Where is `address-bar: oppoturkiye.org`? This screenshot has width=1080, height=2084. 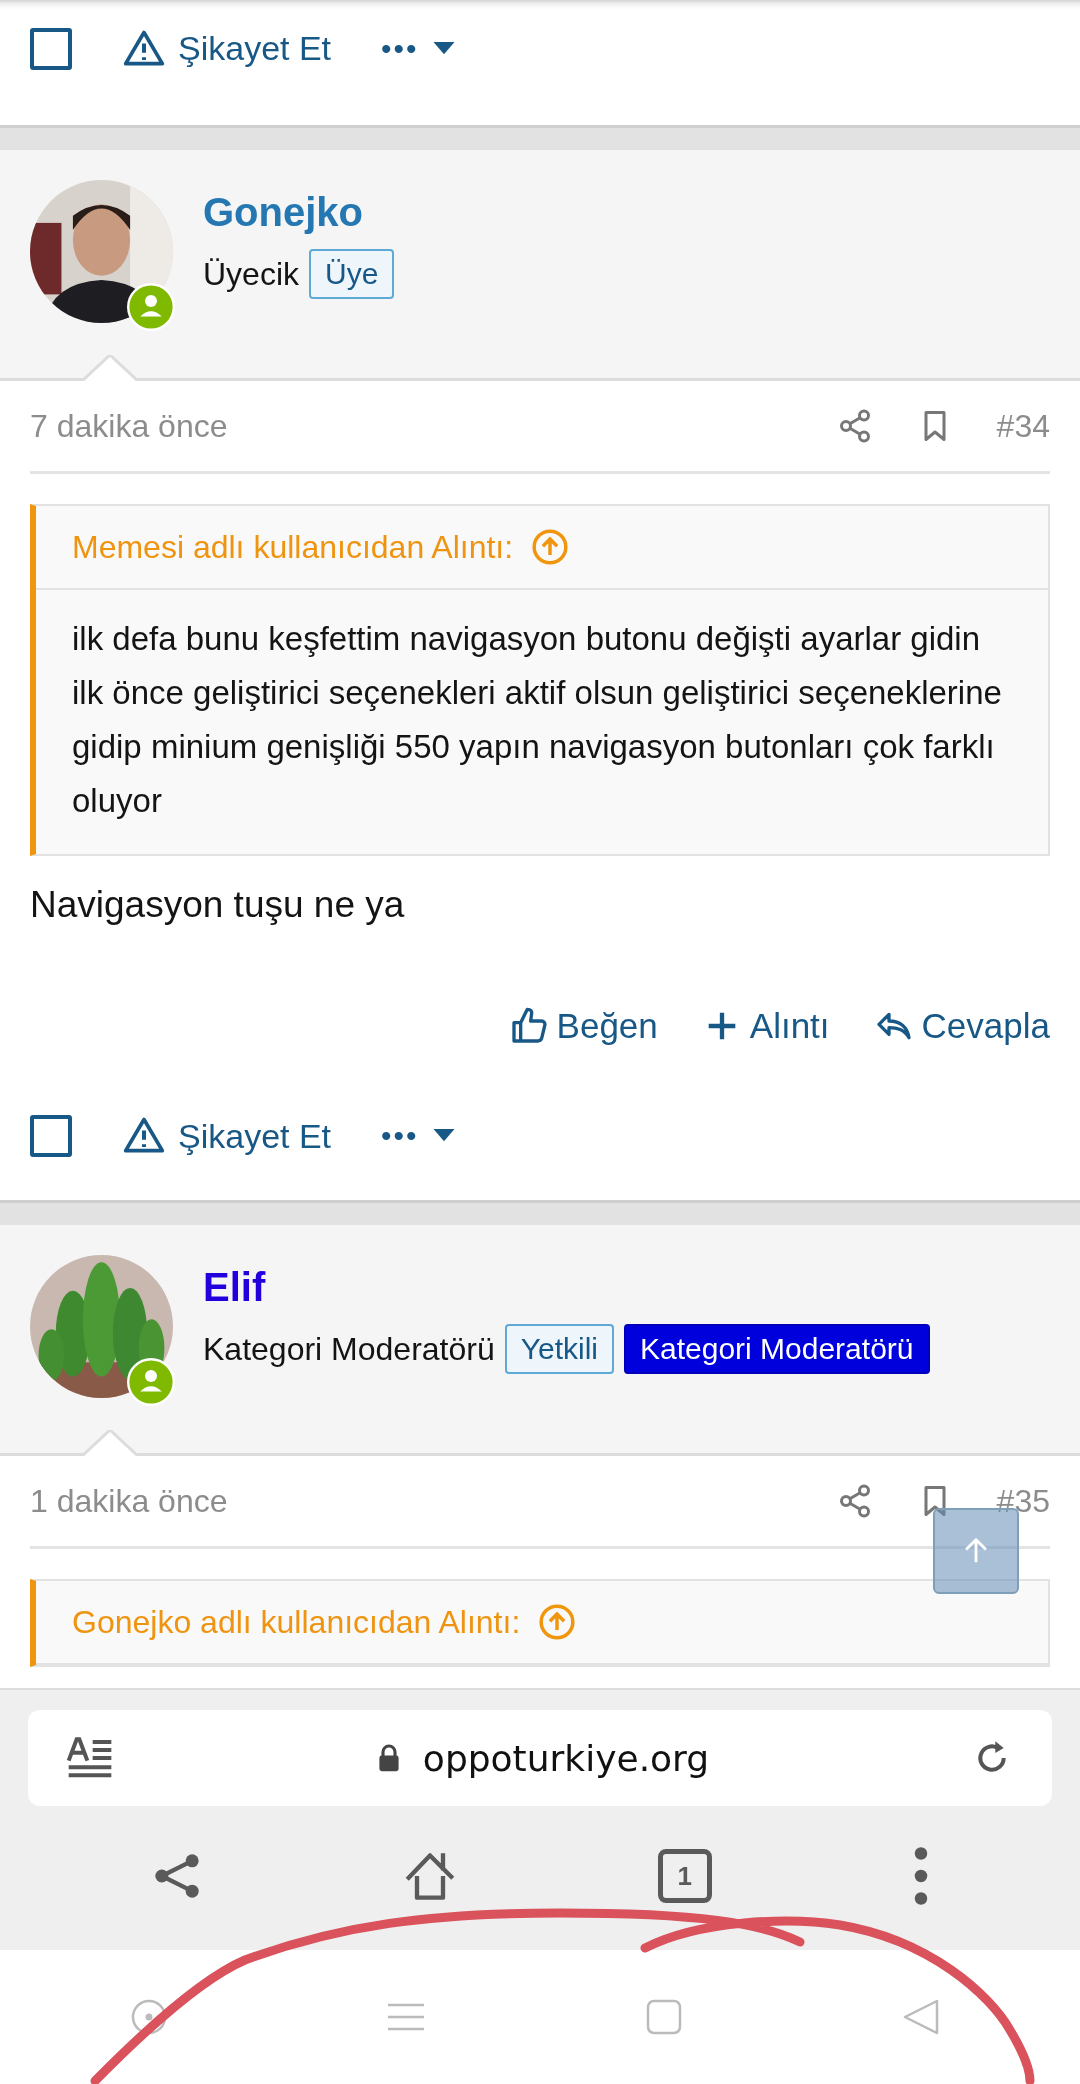 address-bar: oppoturkiye.org is located at coordinates (540, 1758).